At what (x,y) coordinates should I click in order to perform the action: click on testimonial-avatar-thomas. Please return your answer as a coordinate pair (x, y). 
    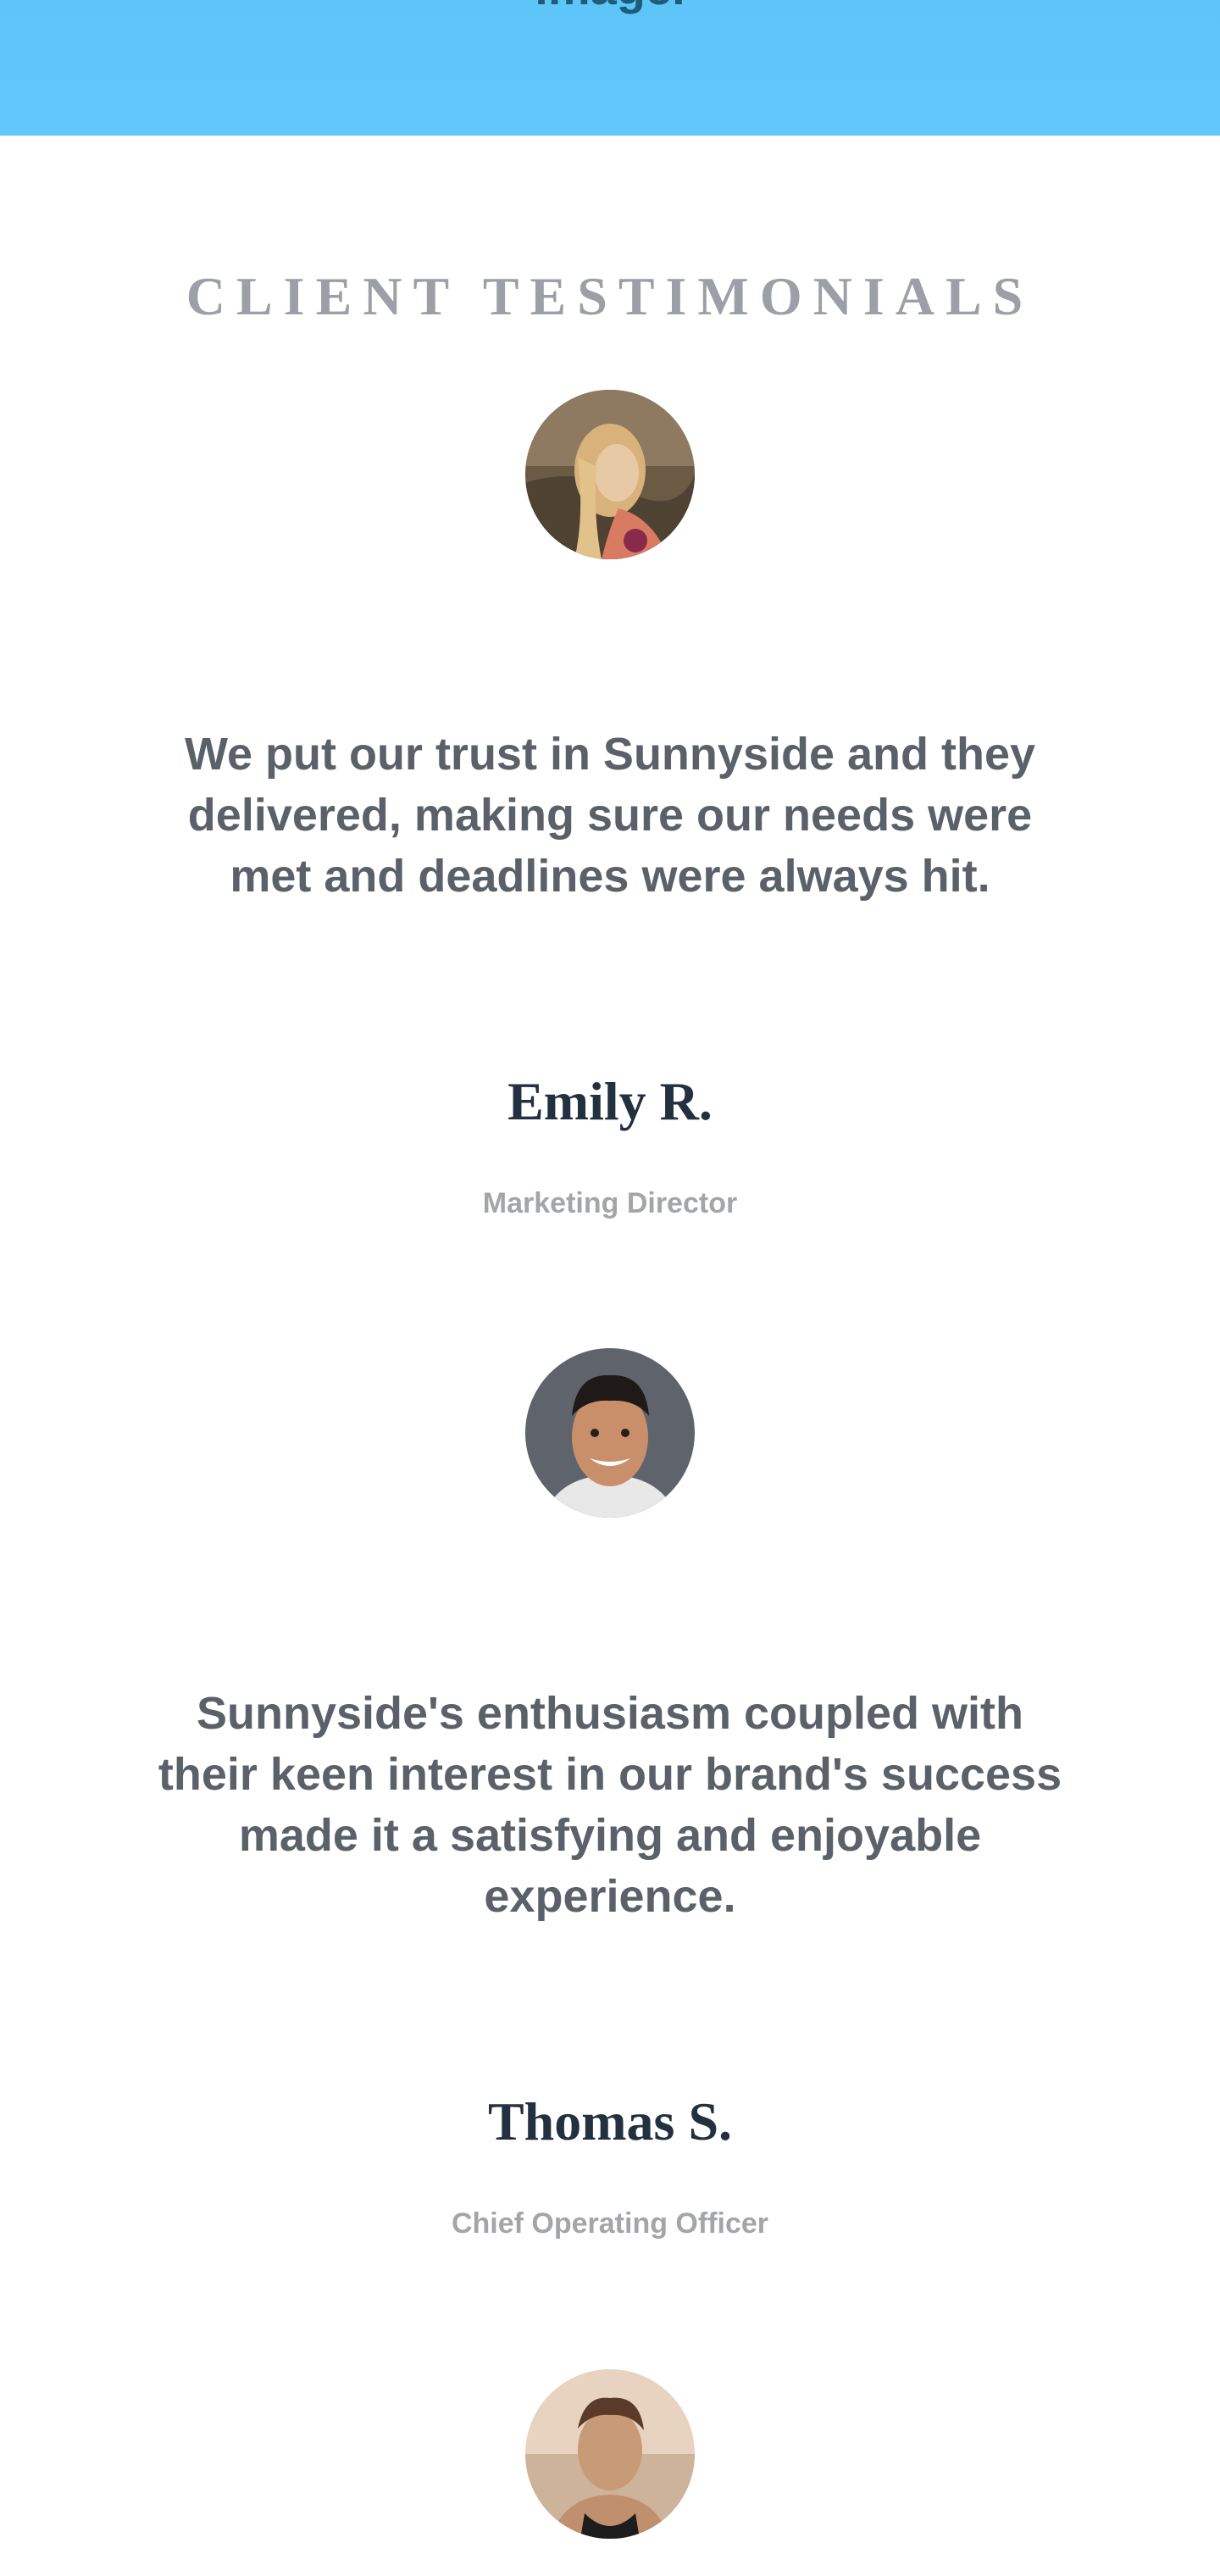
    Looking at the image, I should click on (610, 1433).